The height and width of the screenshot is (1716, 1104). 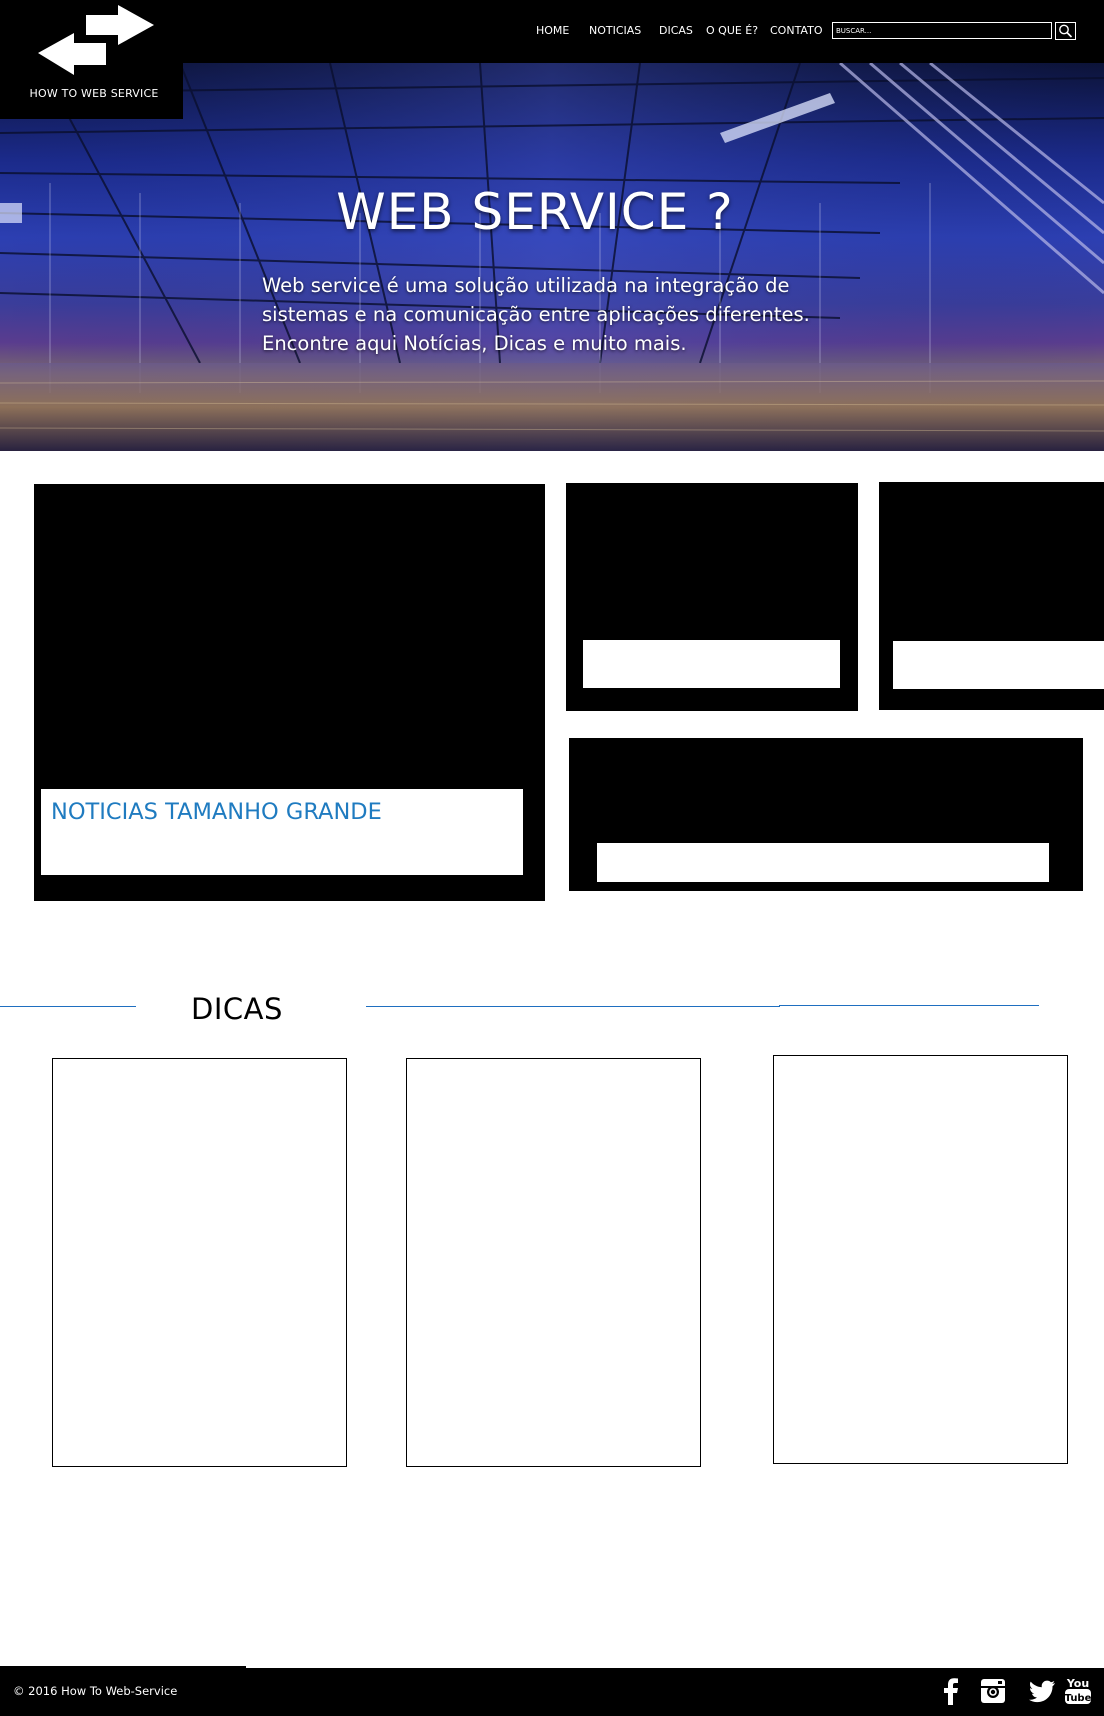 I want to click on logo: HOW TO WEB SERVICE, so click(x=91, y=59).